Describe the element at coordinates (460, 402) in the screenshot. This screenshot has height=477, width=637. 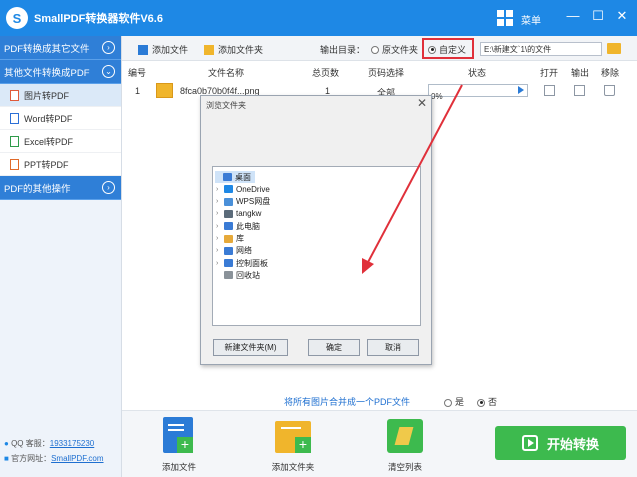
I see `radio-label: 是` at that location.